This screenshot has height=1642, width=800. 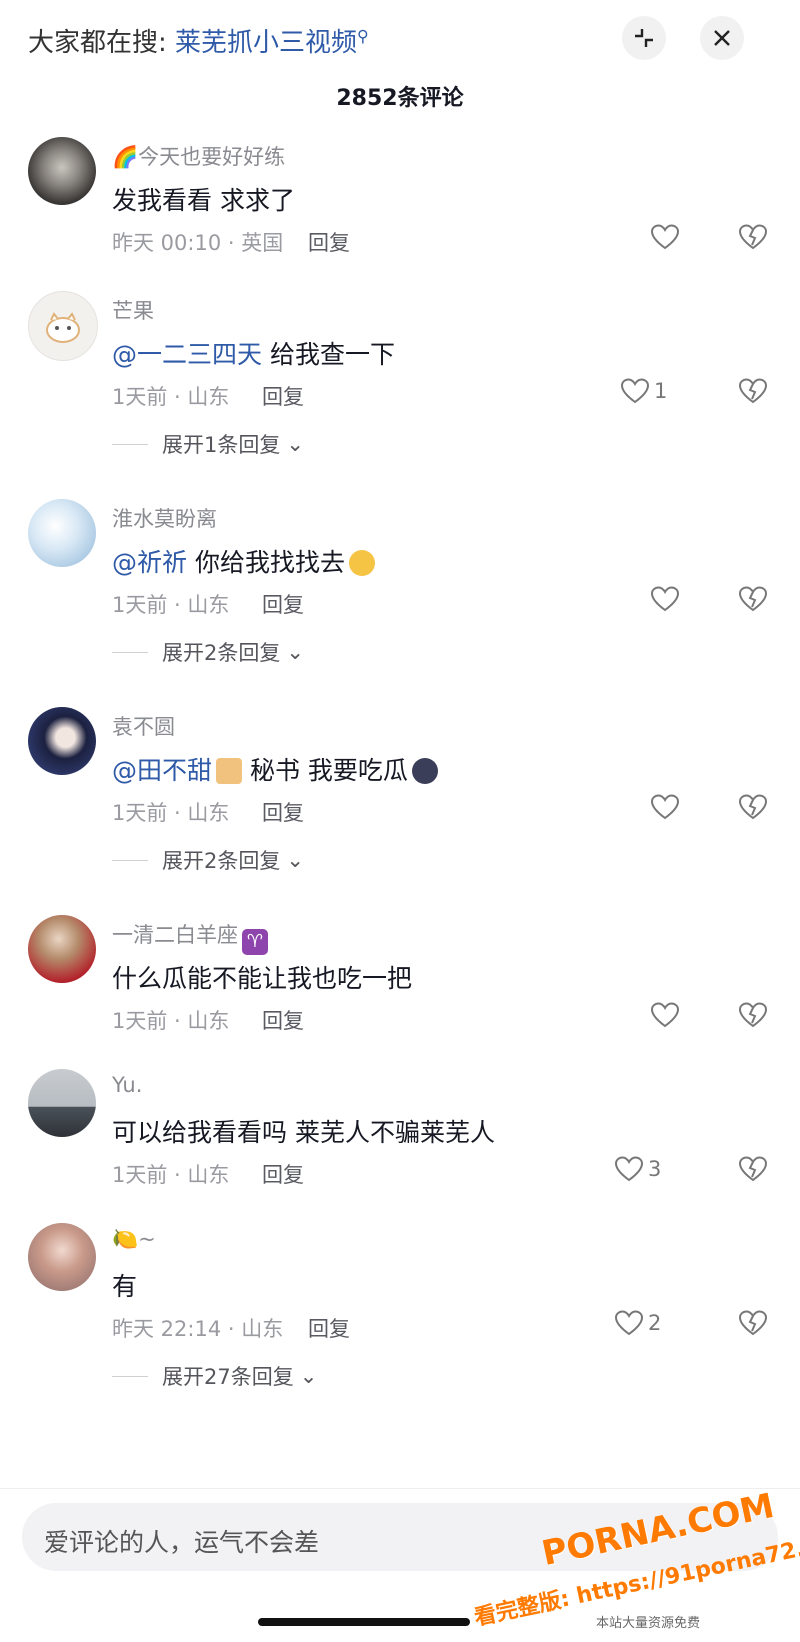 What do you see at coordinates (400, 98) in the screenshot?
I see `comment-count-title: 2852条评论` at bounding box center [400, 98].